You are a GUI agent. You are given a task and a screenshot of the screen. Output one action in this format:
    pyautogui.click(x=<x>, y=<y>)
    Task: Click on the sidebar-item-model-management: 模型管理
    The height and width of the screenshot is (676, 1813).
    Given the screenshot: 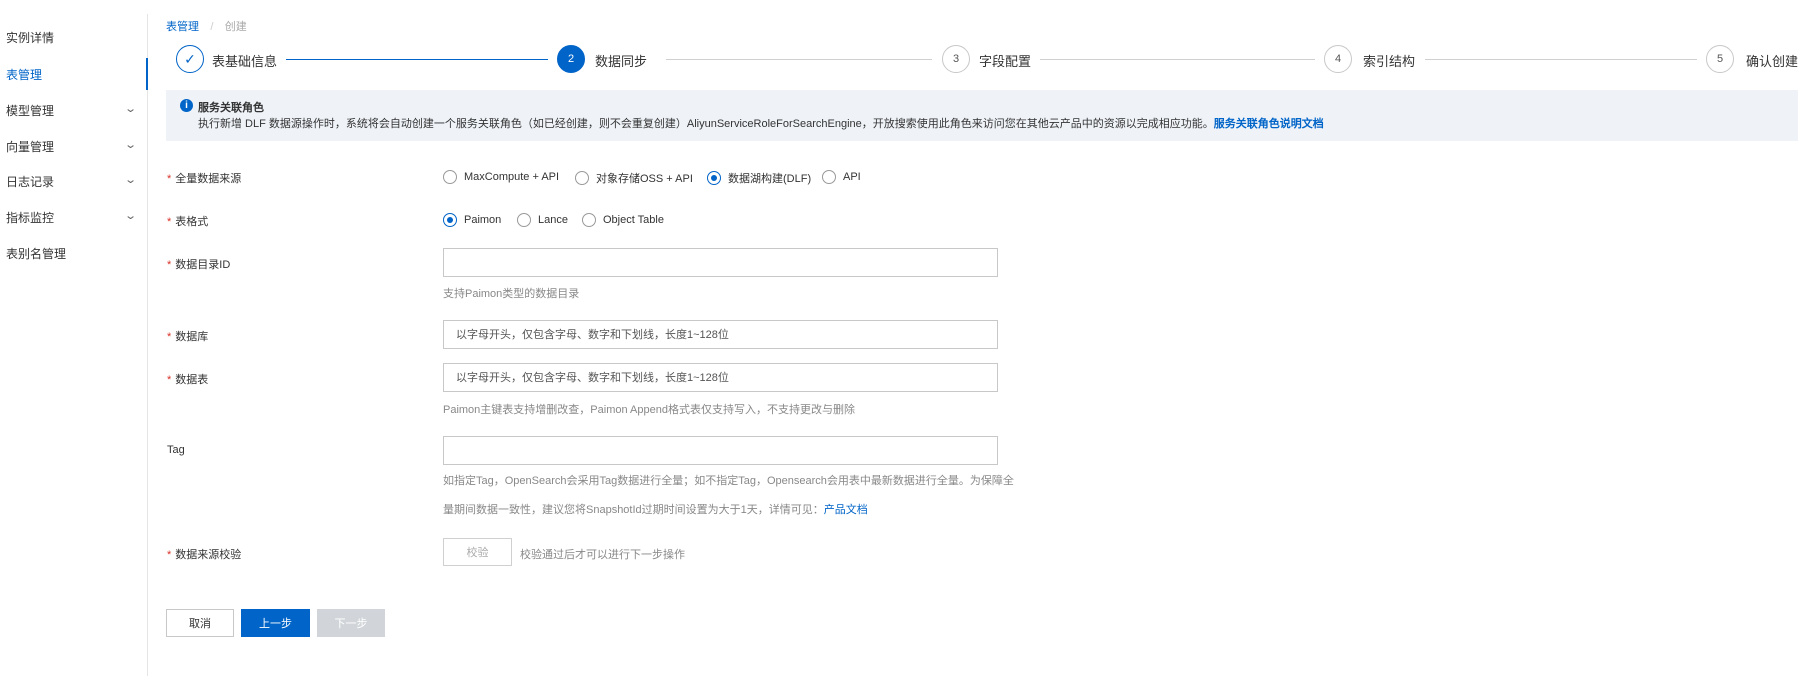 What is the action you would take?
    pyautogui.click(x=30, y=110)
    